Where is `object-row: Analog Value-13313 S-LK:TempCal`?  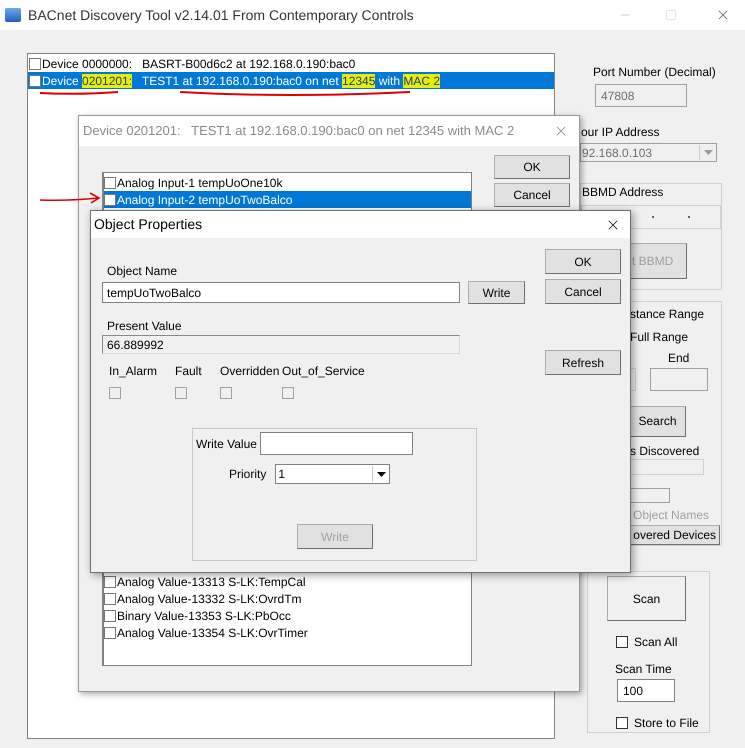 object-row: Analog Value-13313 S-LK:TempCal is located at coordinates (287, 581).